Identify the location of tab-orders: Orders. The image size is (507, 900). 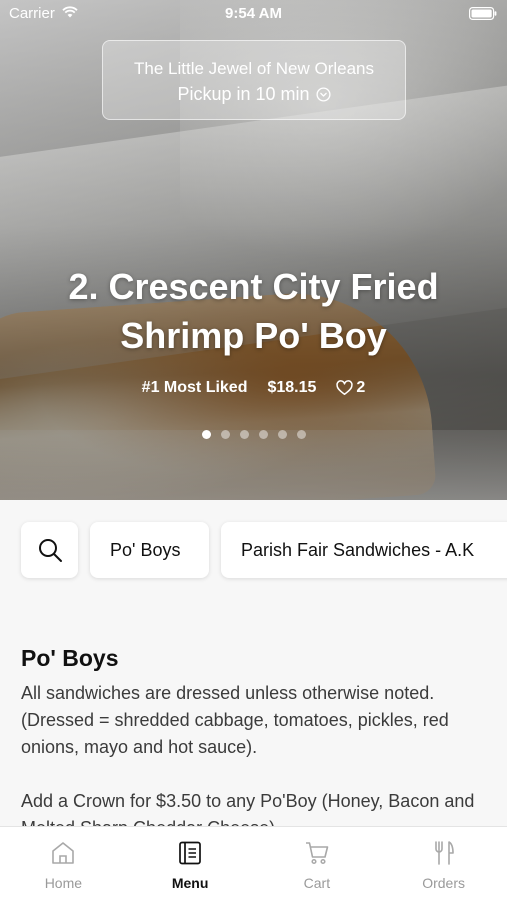
(443, 863).